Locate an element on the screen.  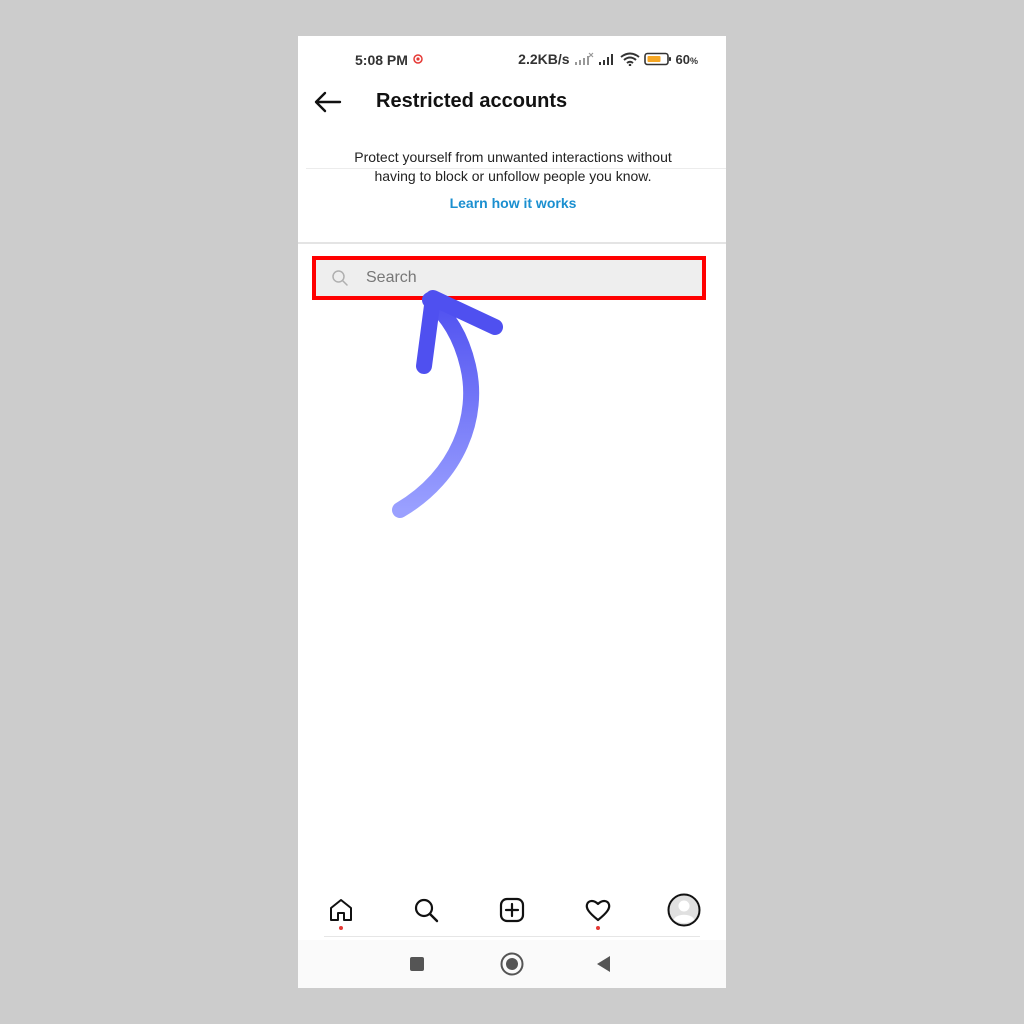
nav-profile is located at coordinates (684, 910).